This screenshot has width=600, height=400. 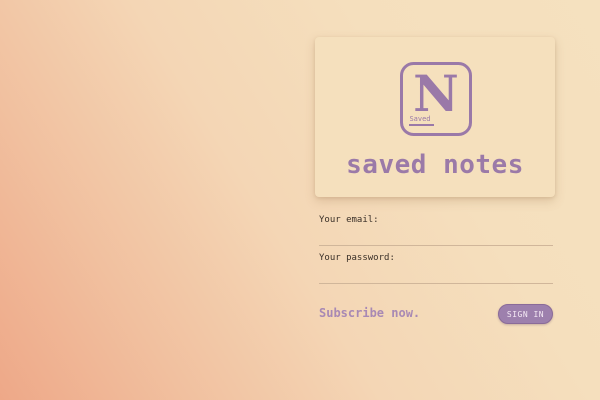 I want to click on password-field: Your password:, so click(x=436, y=268).